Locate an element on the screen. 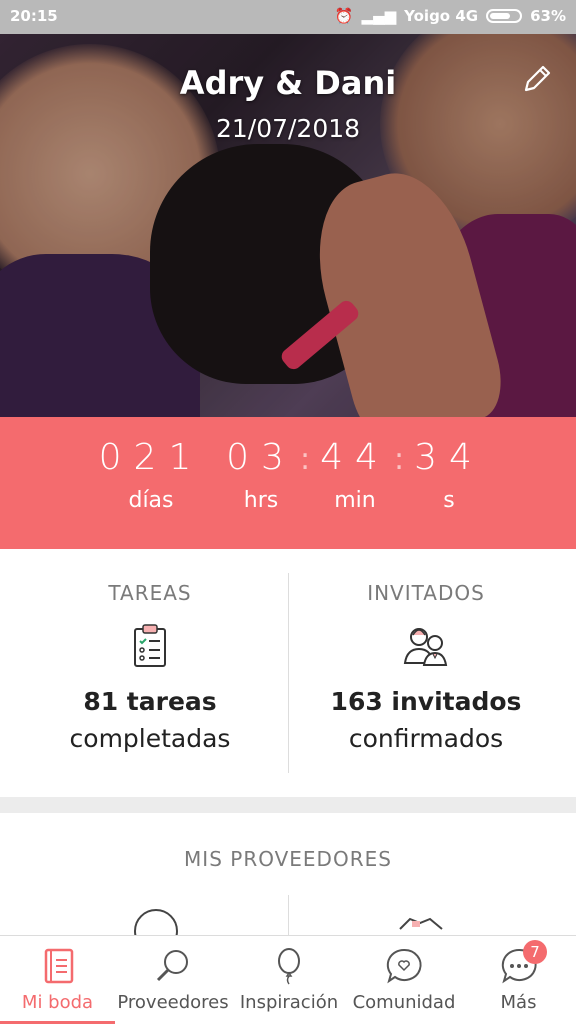 The image size is (576, 1024). nav-proveedores: Proveedores is located at coordinates (173, 980).